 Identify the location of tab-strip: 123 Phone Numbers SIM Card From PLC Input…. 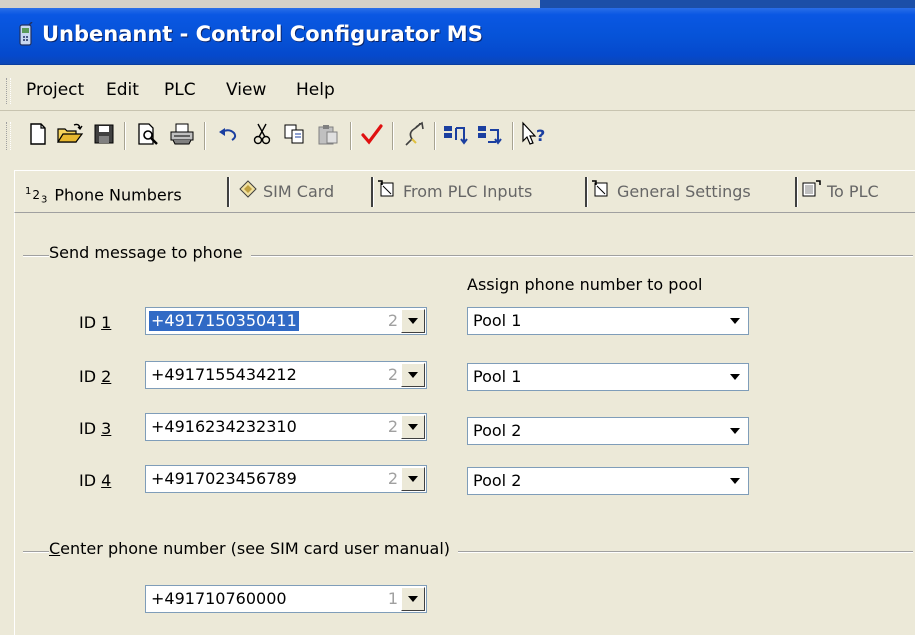
(464, 191).